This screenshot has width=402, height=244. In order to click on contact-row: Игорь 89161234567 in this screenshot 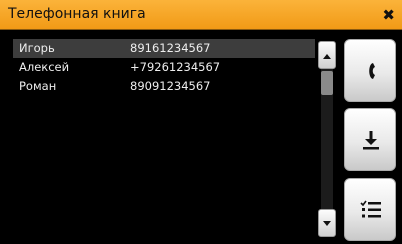, I will do `click(164, 48)`.